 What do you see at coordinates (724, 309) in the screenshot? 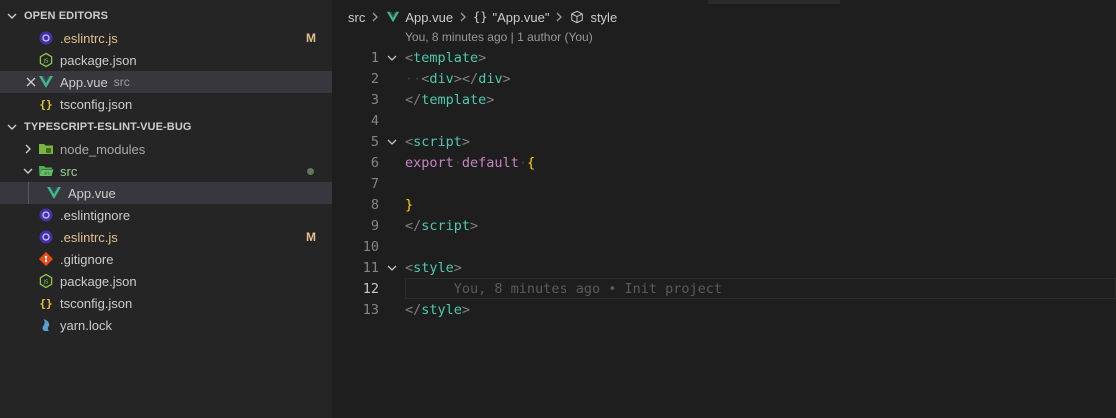
I see `code-line: 13 </style>` at bounding box center [724, 309].